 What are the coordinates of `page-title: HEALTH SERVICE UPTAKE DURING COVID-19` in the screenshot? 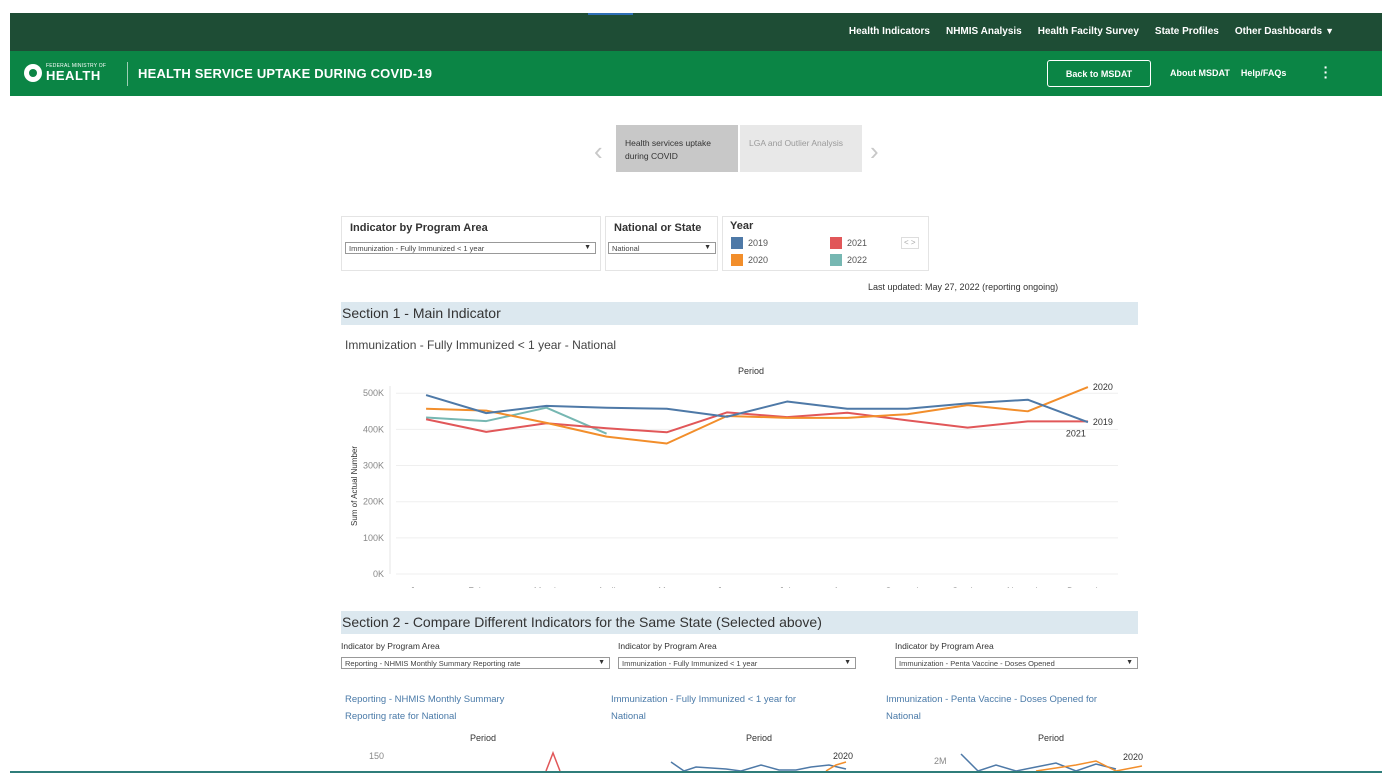 It's located at (285, 73).